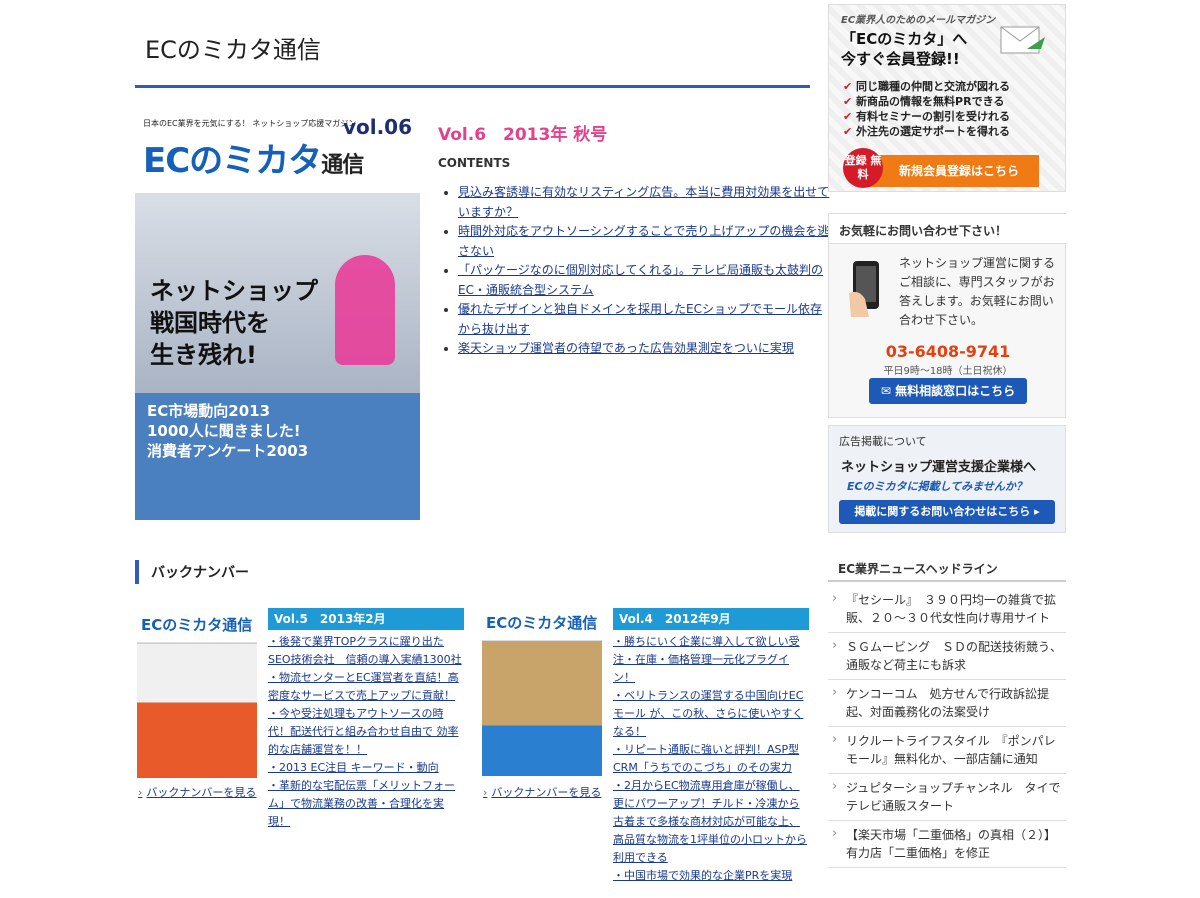  Describe the element at coordinates (918, 569) in the screenshot. I see `news-heading: EC業界ニュースヘッドライン` at that location.